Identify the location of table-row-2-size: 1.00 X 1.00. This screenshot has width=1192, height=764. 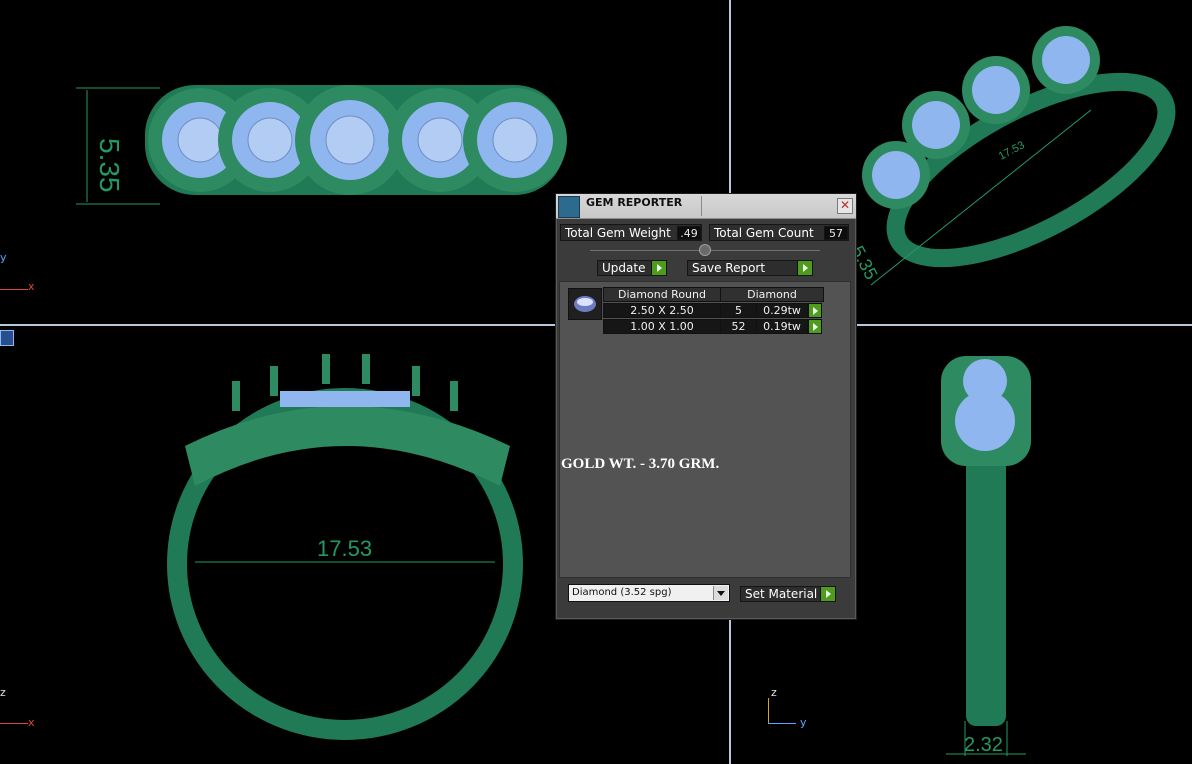
(662, 326).